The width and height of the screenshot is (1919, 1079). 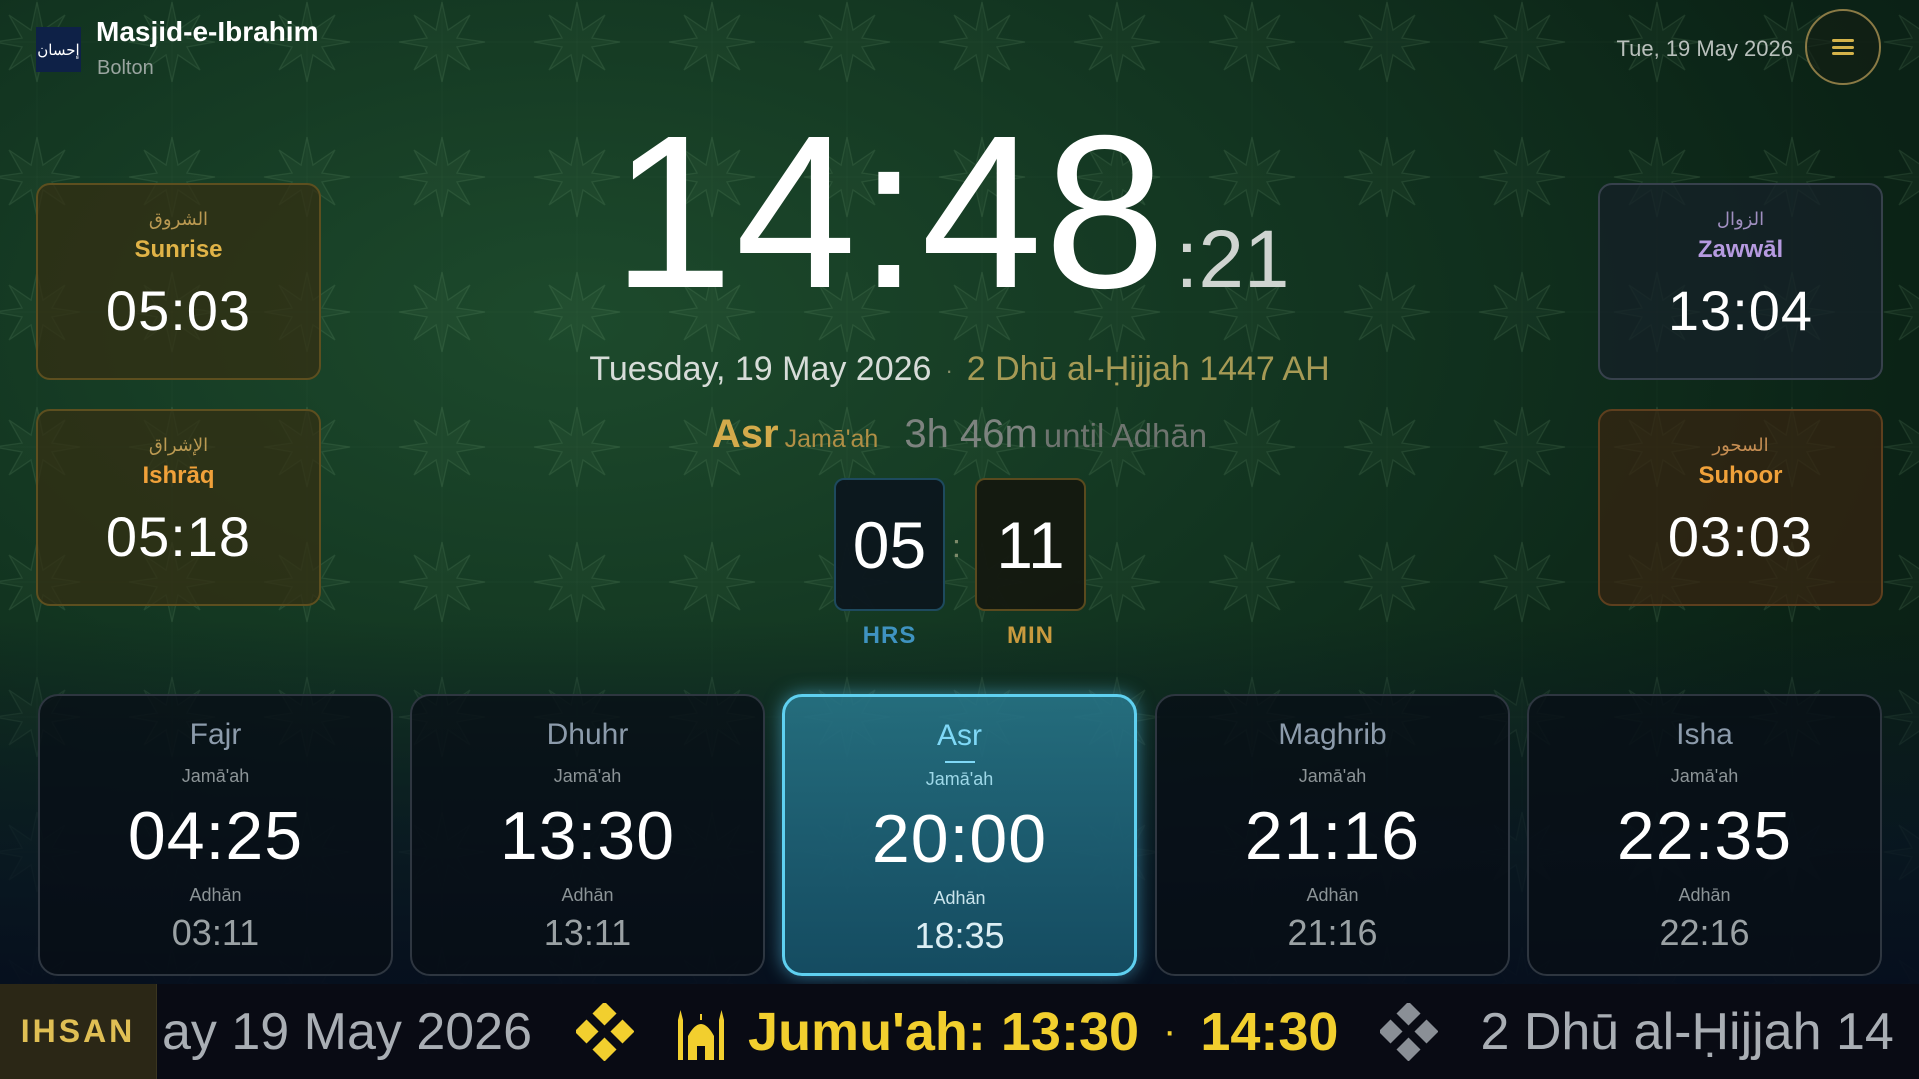 I want to click on suhoor-label: Suhoor, so click(x=1740, y=475).